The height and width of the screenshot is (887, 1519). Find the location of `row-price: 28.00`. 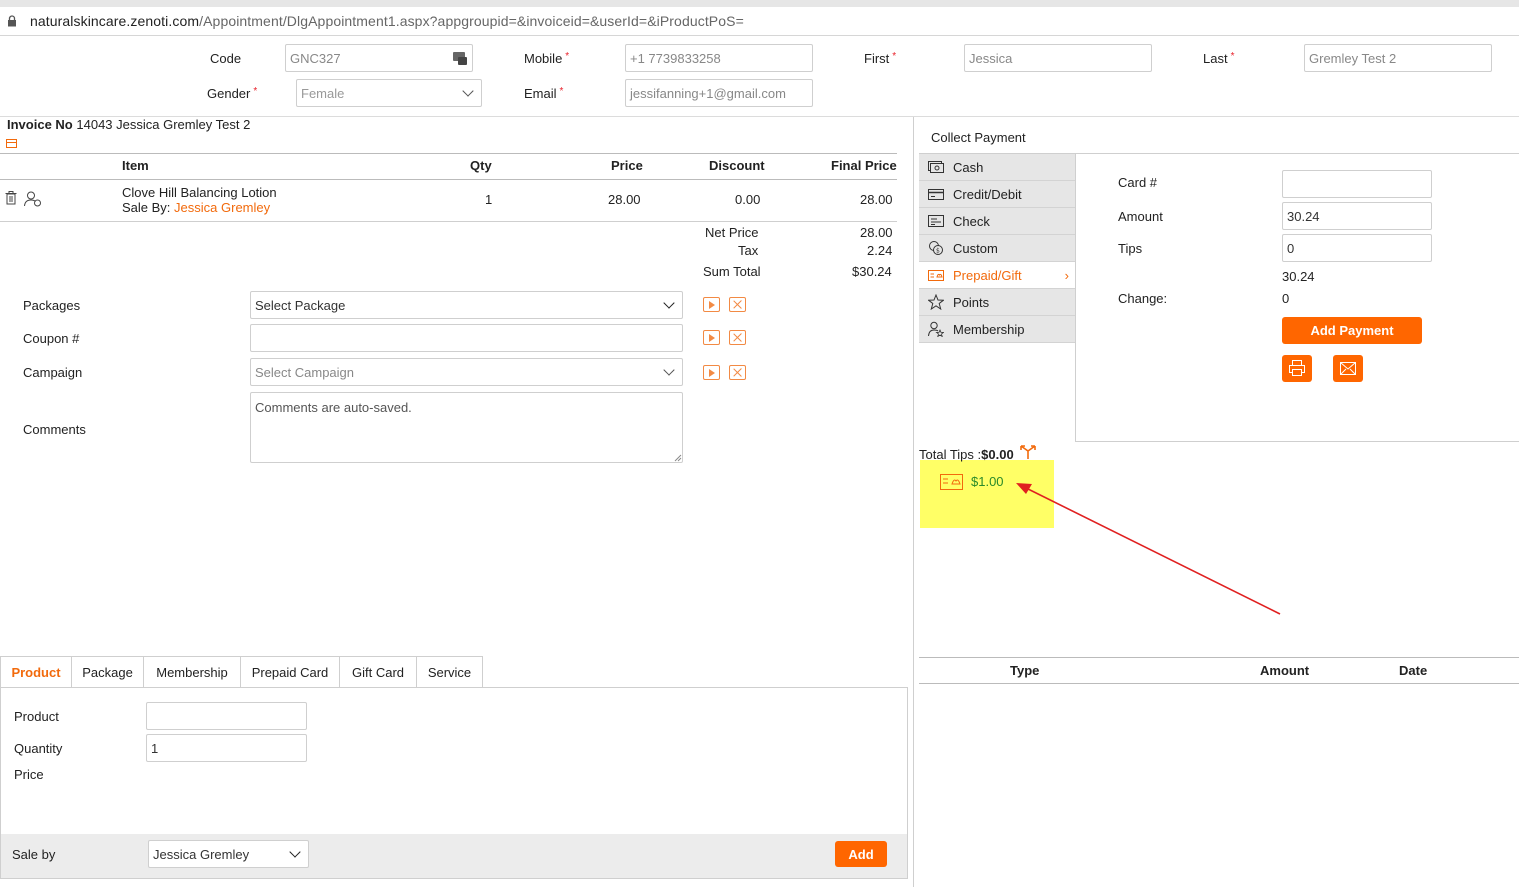

row-price: 28.00 is located at coordinates (624, 199).